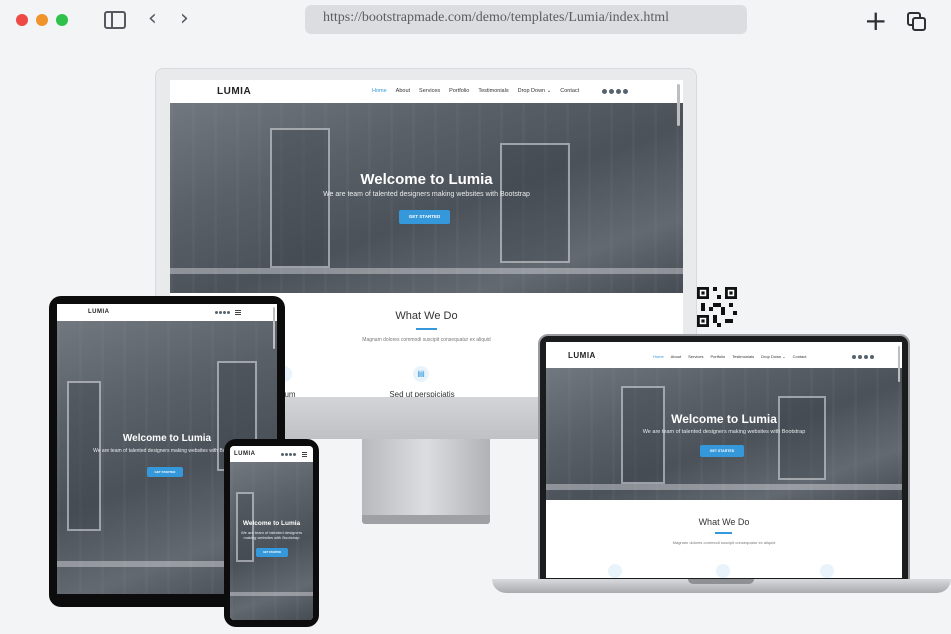 This screenshot has height=634, width=951. Describe the element at coordinates (115, 20) in the screenshot. I see `sidebar-icon` at that location.